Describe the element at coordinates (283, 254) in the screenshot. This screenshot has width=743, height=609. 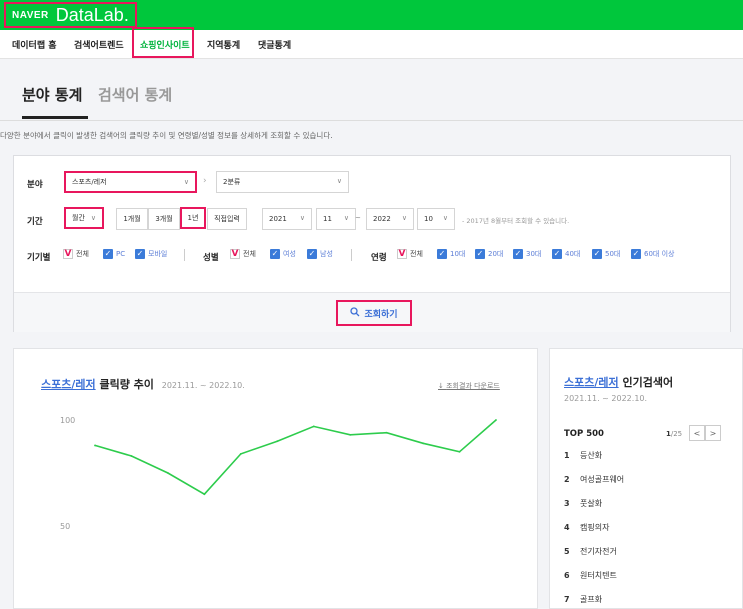
I see `gender-female-checkbox: ✓ 여성` at that location.